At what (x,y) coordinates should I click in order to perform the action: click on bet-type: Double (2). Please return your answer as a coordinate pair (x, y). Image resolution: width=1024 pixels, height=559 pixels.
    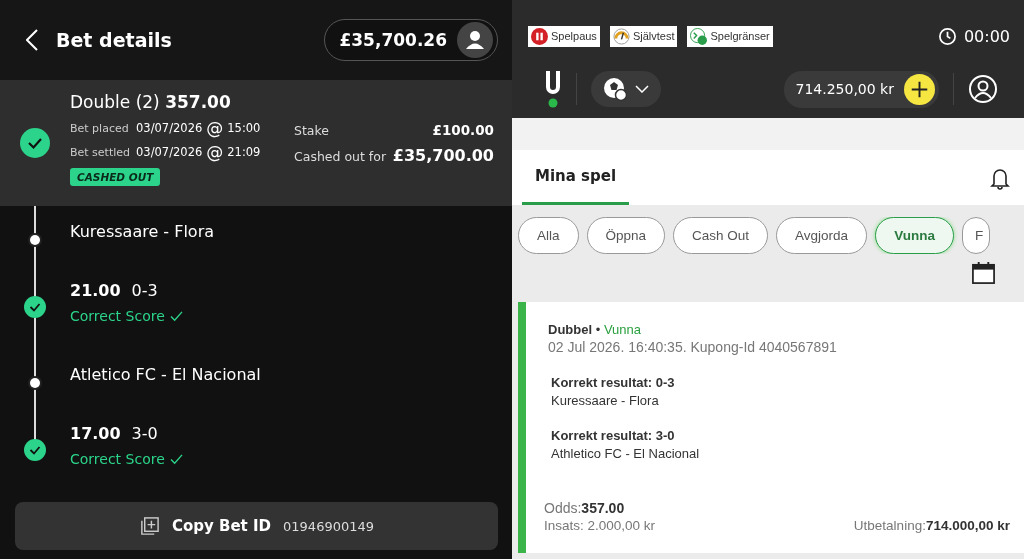
    Looking at the image, I should click on (115, 102).